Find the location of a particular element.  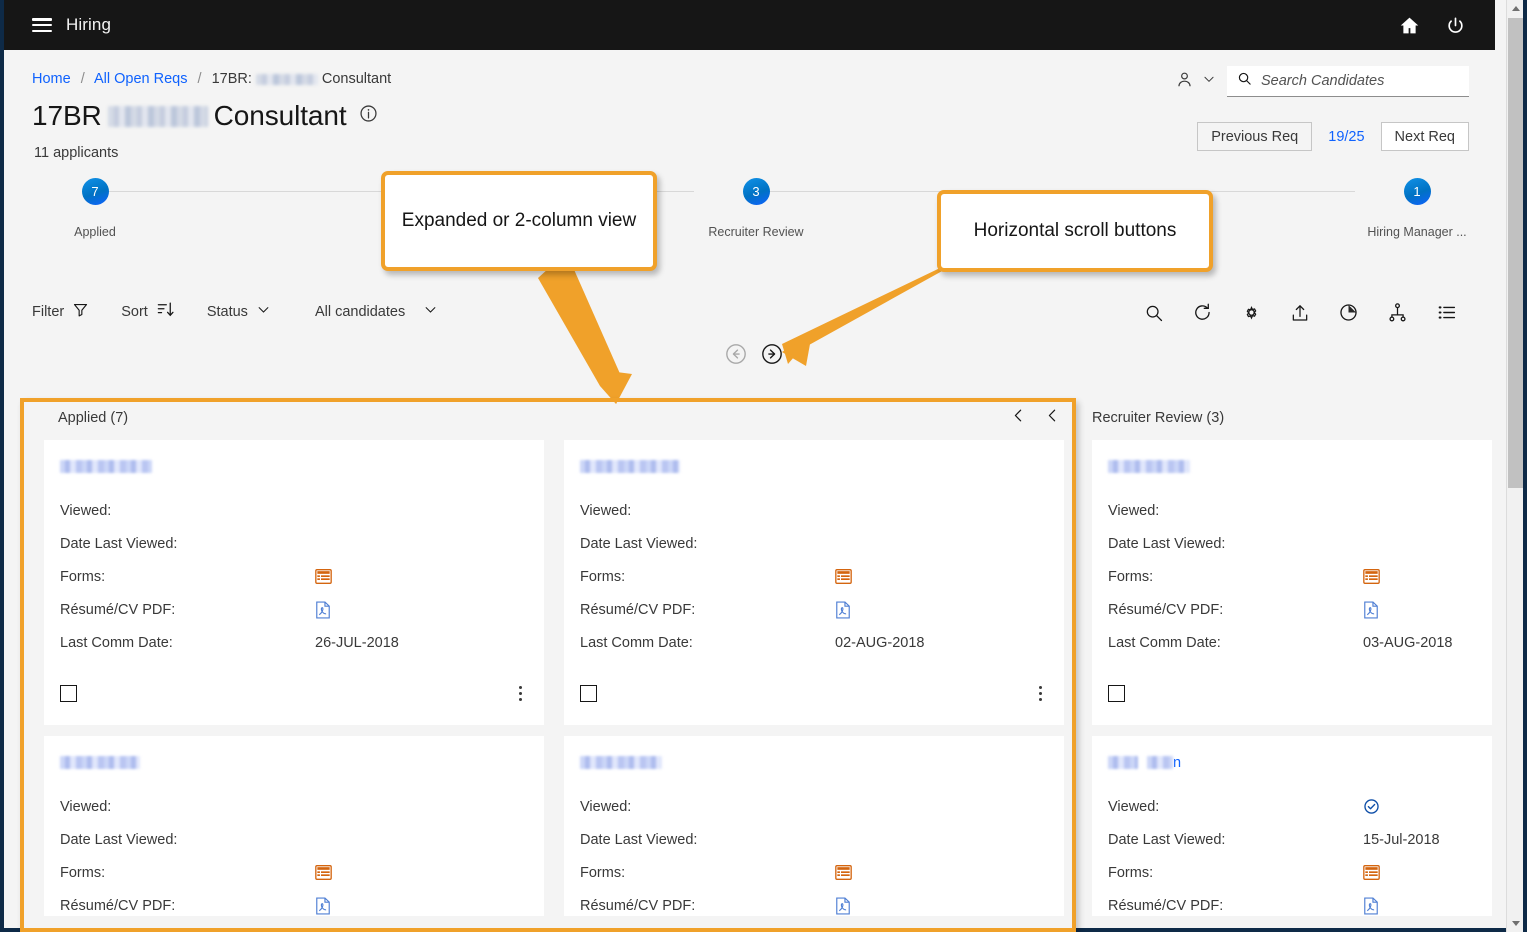

breadcrumb-home: Home is located at coordinates (51, 79).